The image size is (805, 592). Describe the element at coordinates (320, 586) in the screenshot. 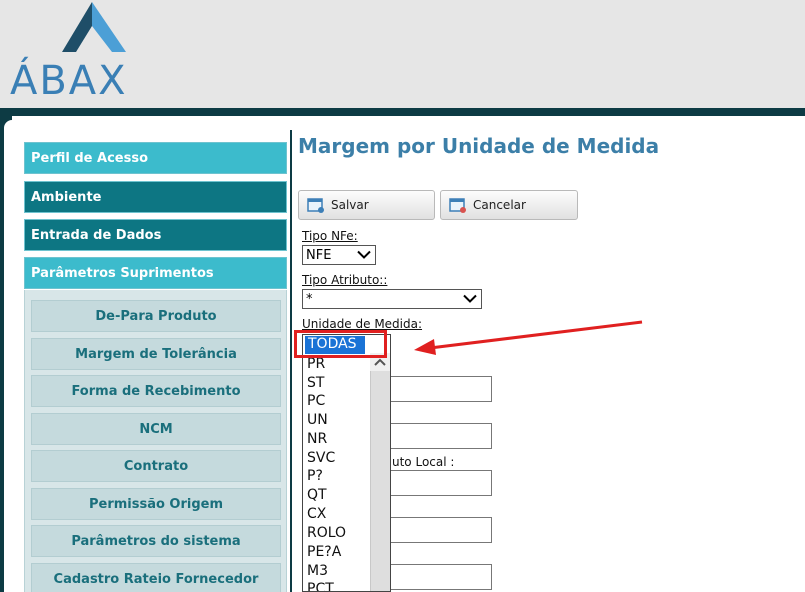

I see `dropdown-option: PCT` at that location.